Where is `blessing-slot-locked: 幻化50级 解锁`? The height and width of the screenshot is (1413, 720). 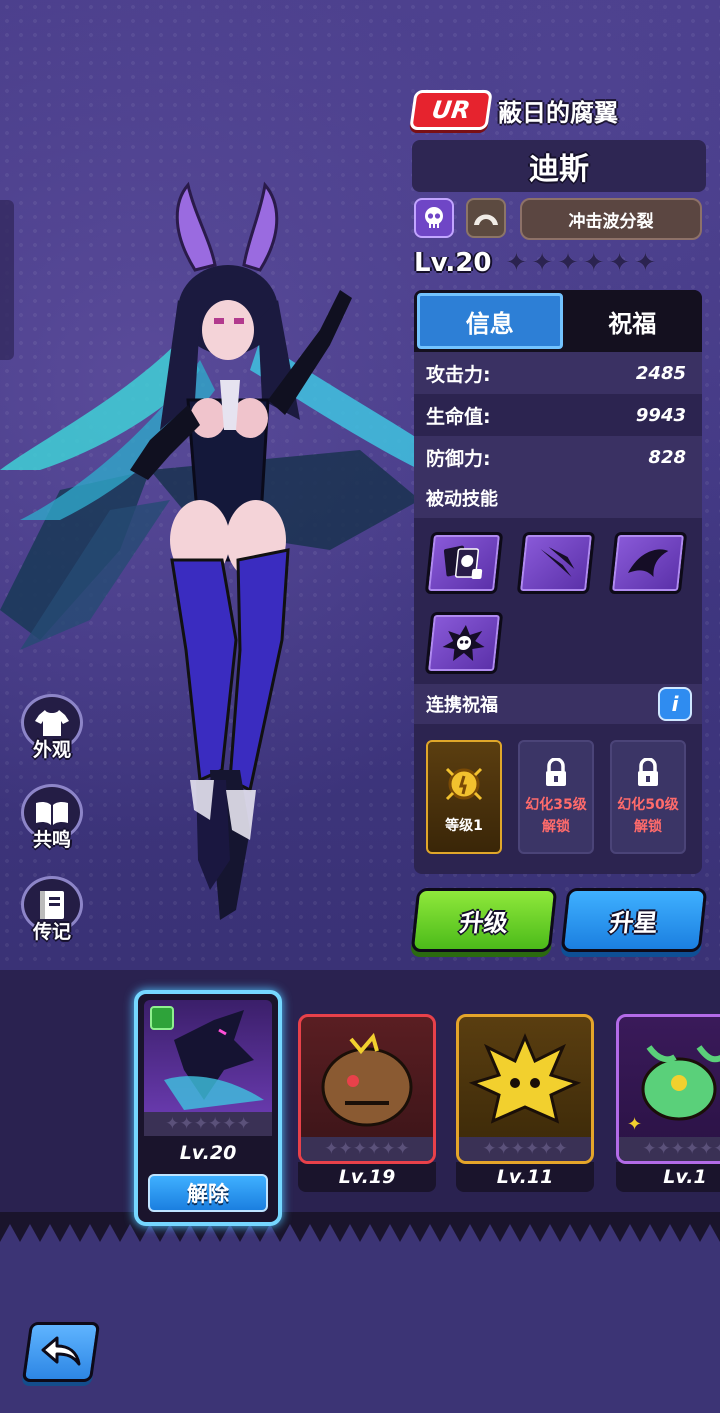
blessing-slot-locked: 幻化50级 解锁 is located at coordinates (648, 797).